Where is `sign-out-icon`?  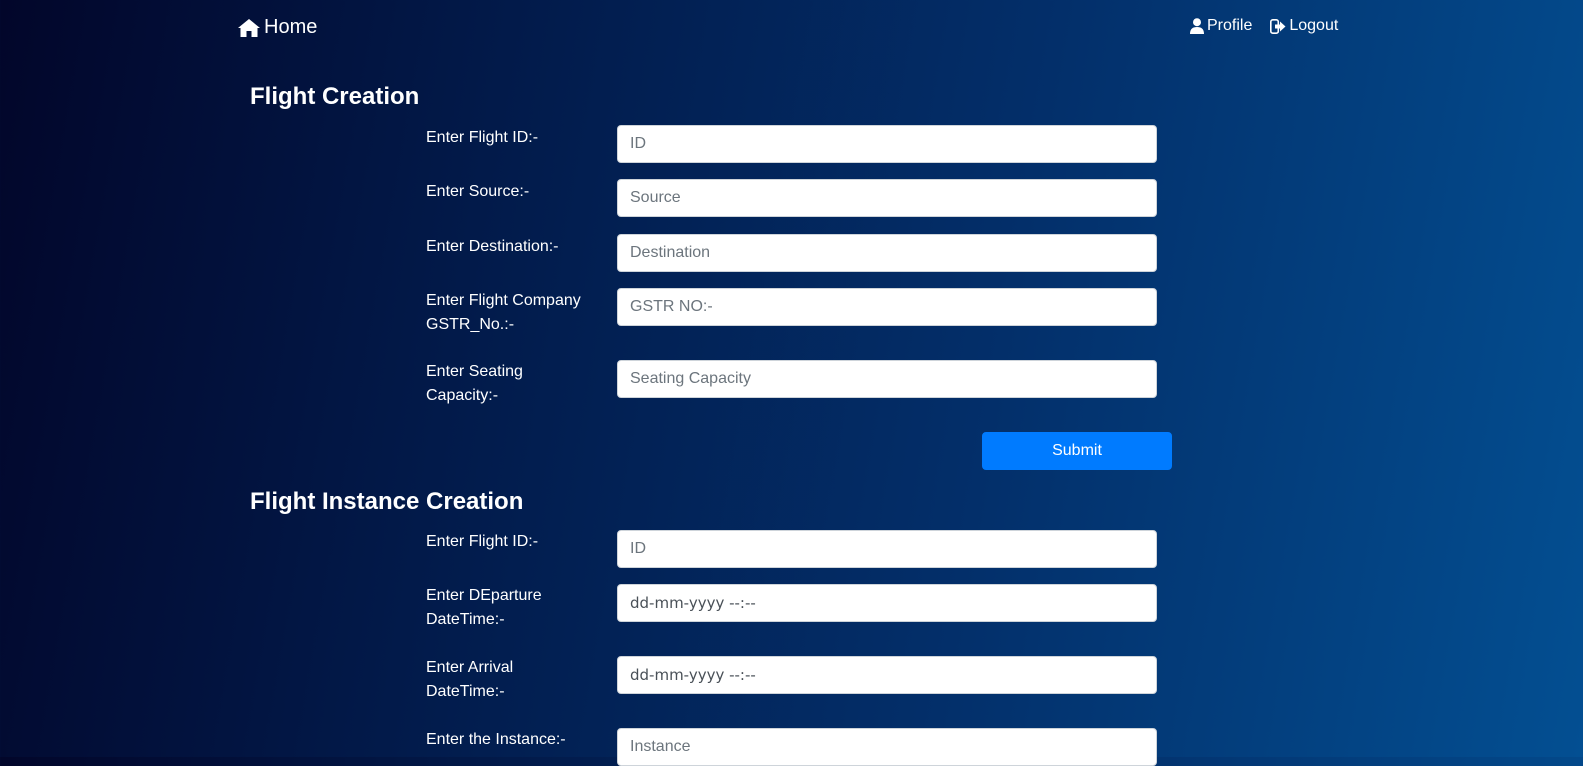
sign-out-icon is located at coordinates (1278, 26).